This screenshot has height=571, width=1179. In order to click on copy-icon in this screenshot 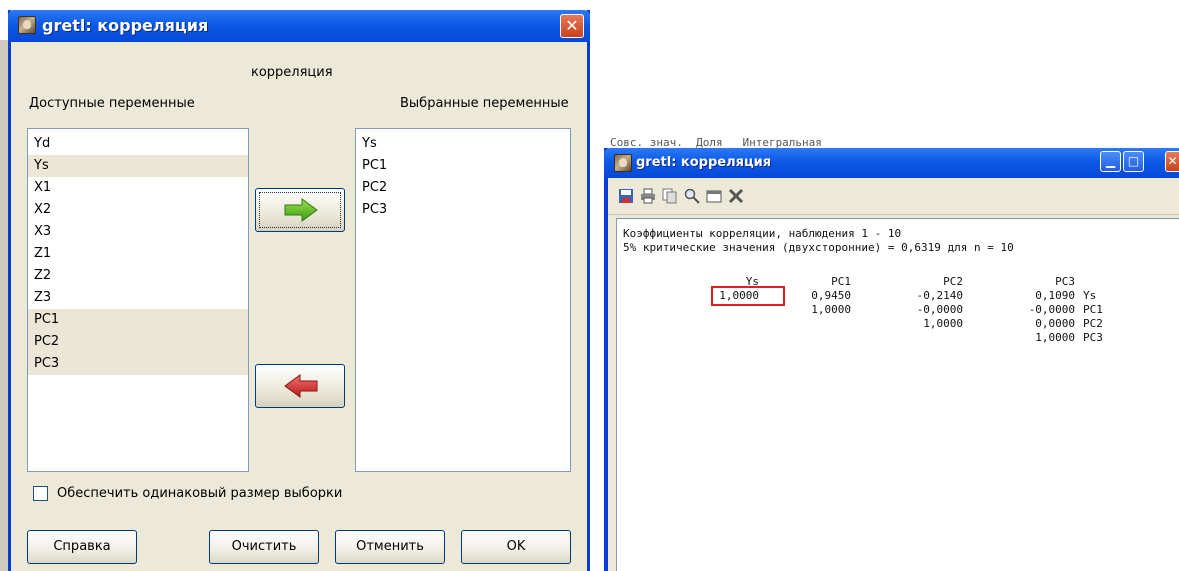, I will do `click(670, 196)`.